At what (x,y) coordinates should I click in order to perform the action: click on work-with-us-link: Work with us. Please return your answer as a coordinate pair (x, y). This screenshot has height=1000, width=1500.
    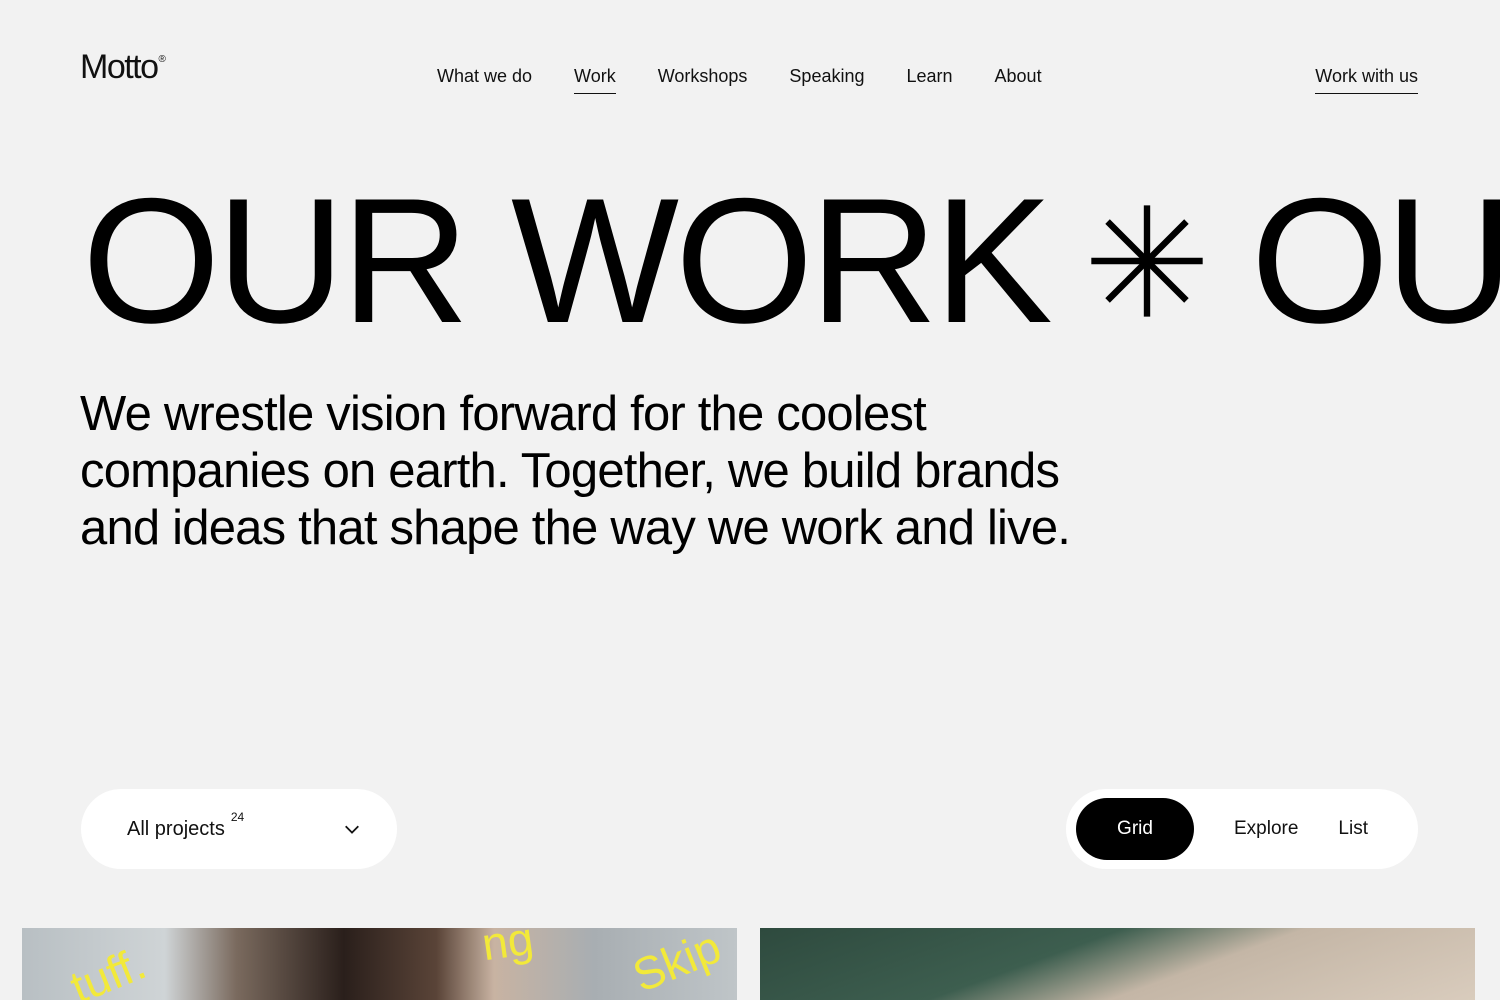
    Looking at the image, I should click on (1366, 80).